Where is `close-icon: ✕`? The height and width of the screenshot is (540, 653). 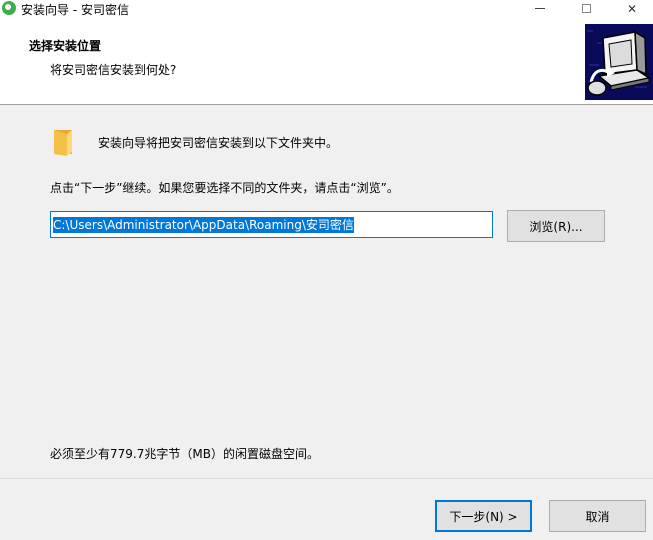
close-icon: ✕ is located at coordinates (632, 8).